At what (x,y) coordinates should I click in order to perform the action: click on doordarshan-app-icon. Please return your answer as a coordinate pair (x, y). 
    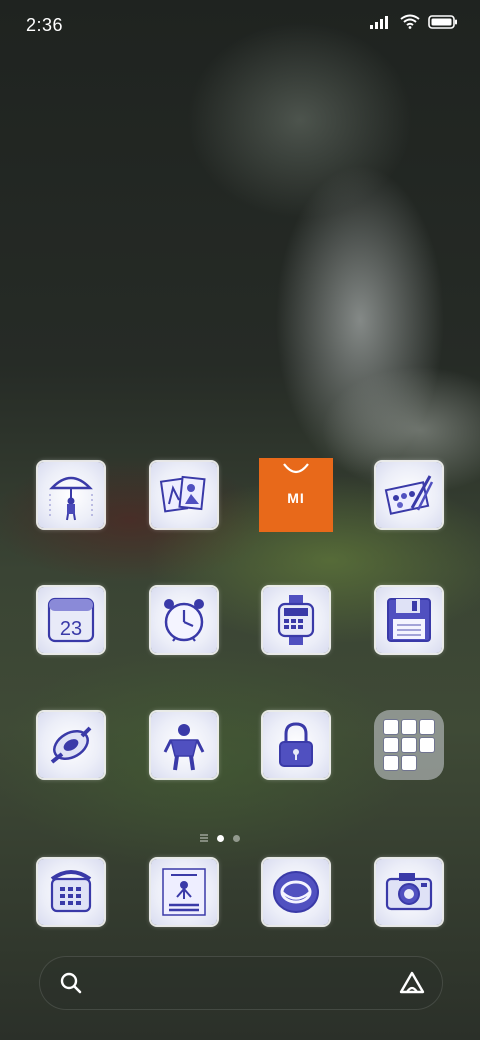
    Looking at the image, I should click on (184, 892).